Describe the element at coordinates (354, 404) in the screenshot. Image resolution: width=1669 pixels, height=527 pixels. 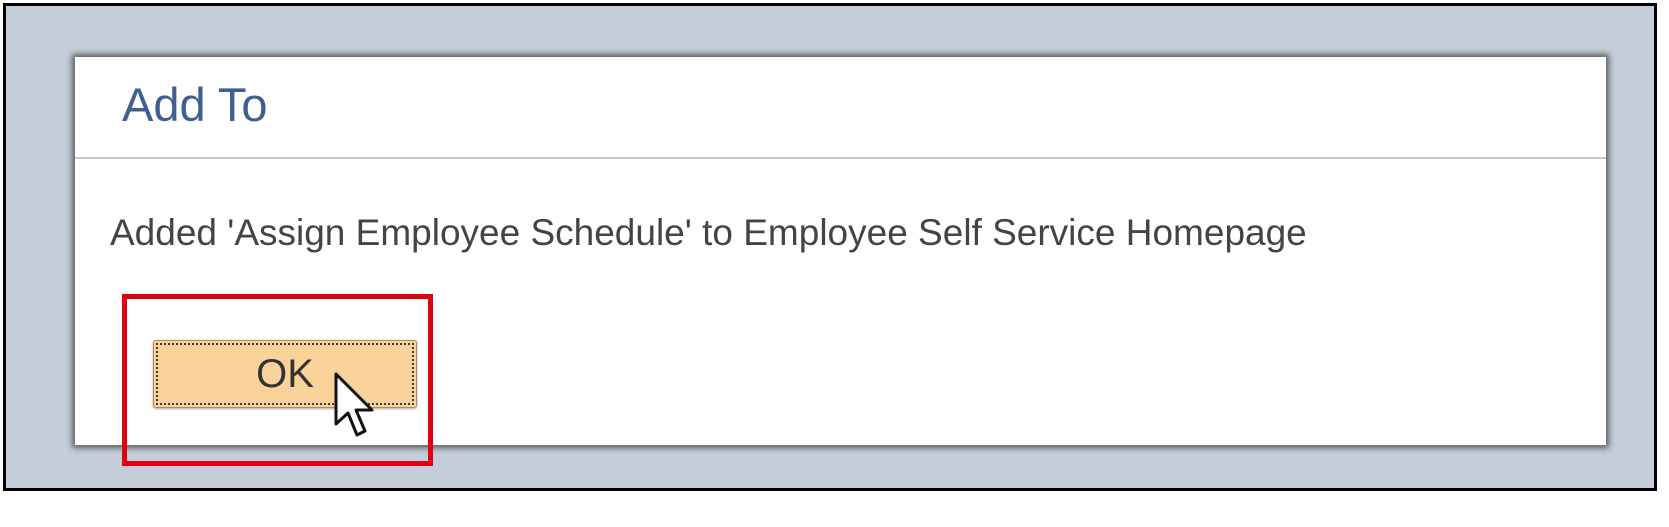
I see `arrow-pointer-icon` at that location.